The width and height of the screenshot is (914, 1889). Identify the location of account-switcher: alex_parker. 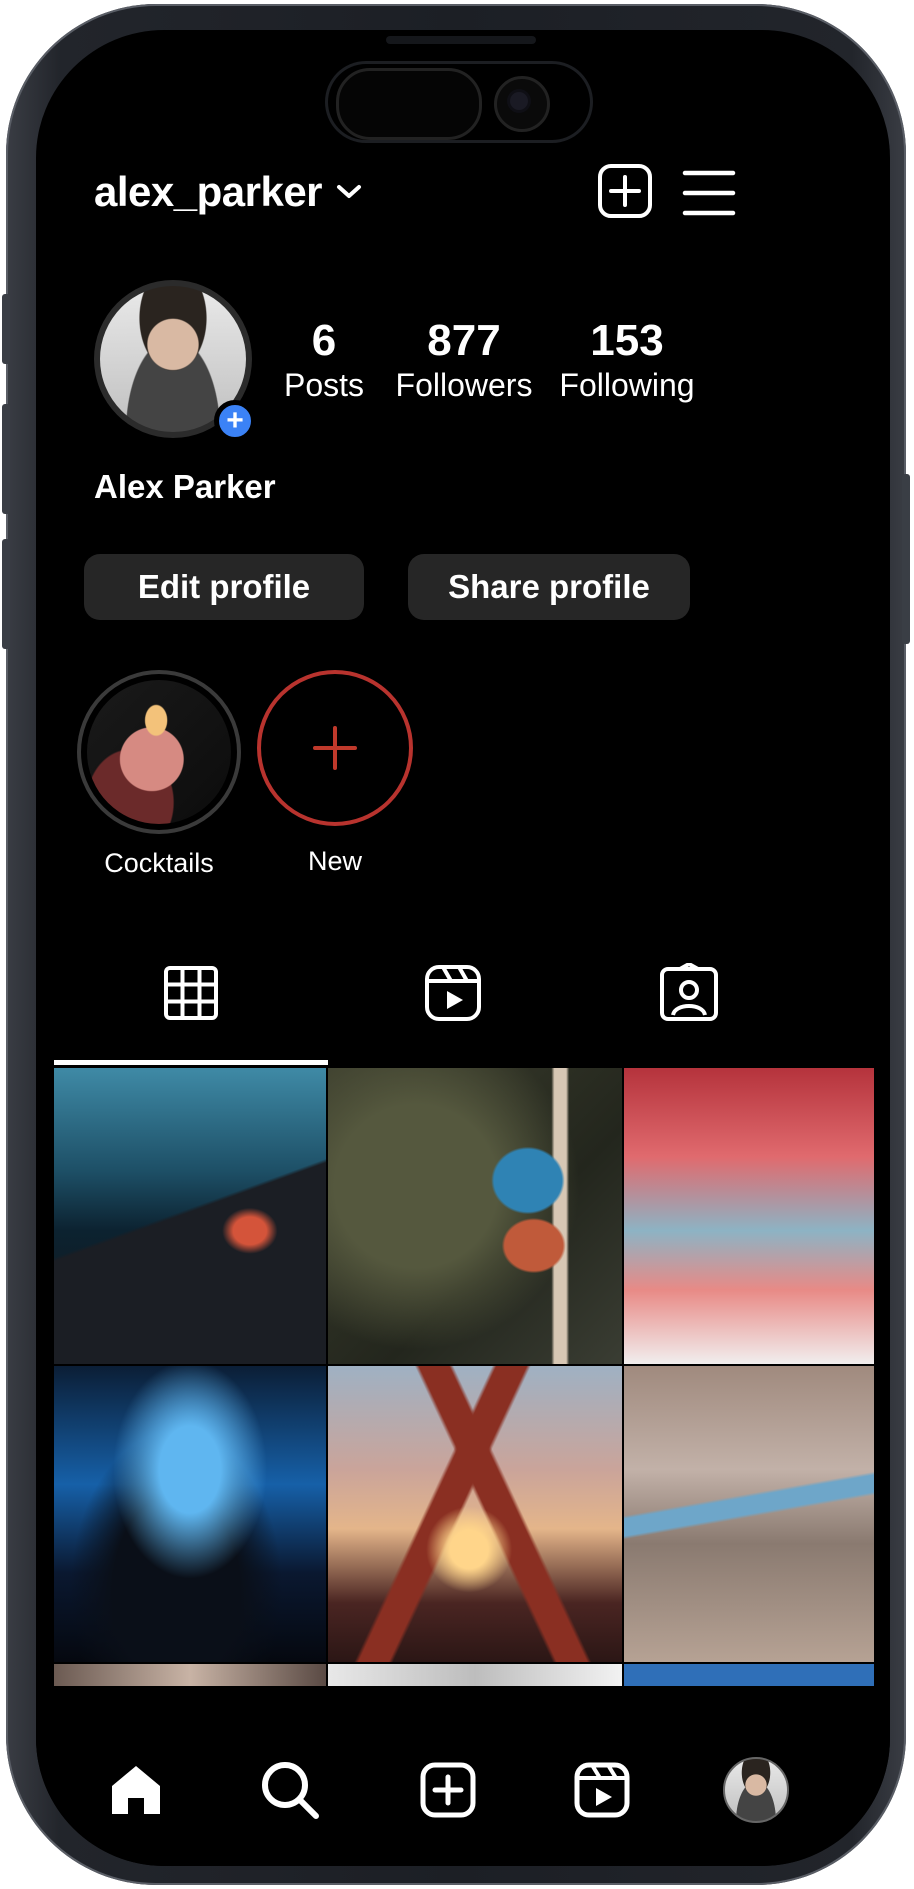
(228, 192).